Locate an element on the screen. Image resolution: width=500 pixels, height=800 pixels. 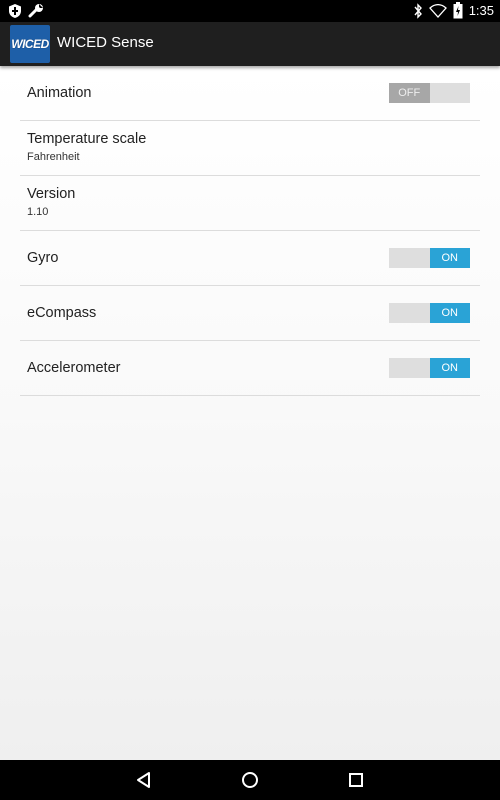
bluetooth-icon is located at coordinates (418, 10).